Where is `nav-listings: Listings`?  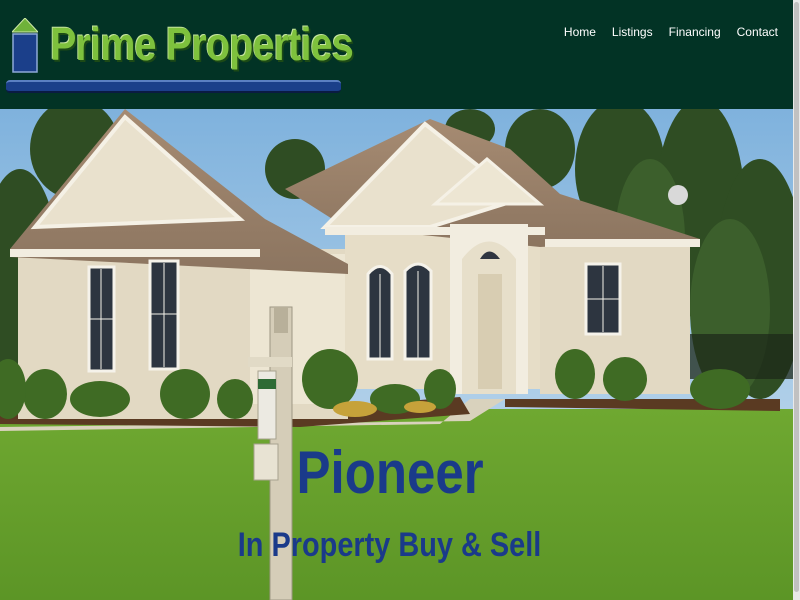 nav-listings: Listings is located at coordinates (632, 32).